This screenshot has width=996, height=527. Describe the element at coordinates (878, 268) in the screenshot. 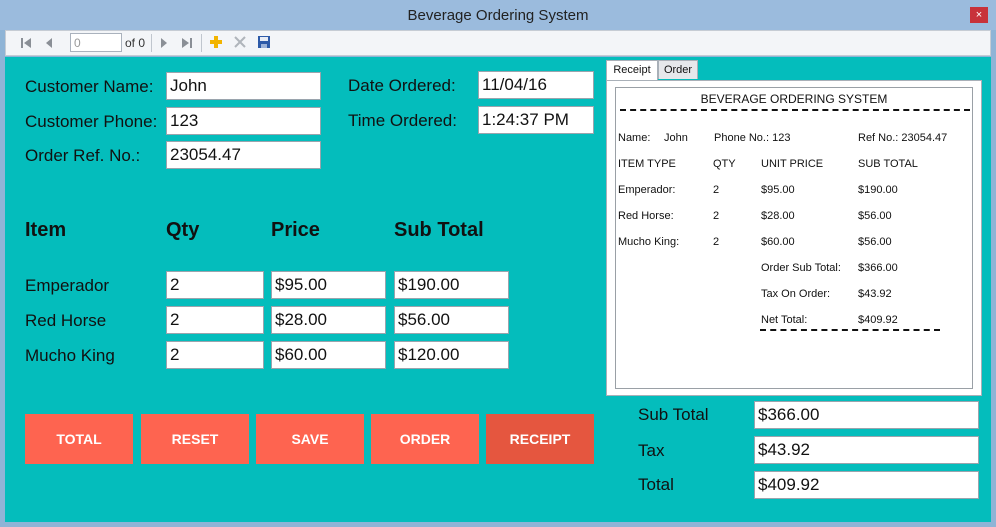

I see `receipt-order-sub-value: $366.00` at that location.